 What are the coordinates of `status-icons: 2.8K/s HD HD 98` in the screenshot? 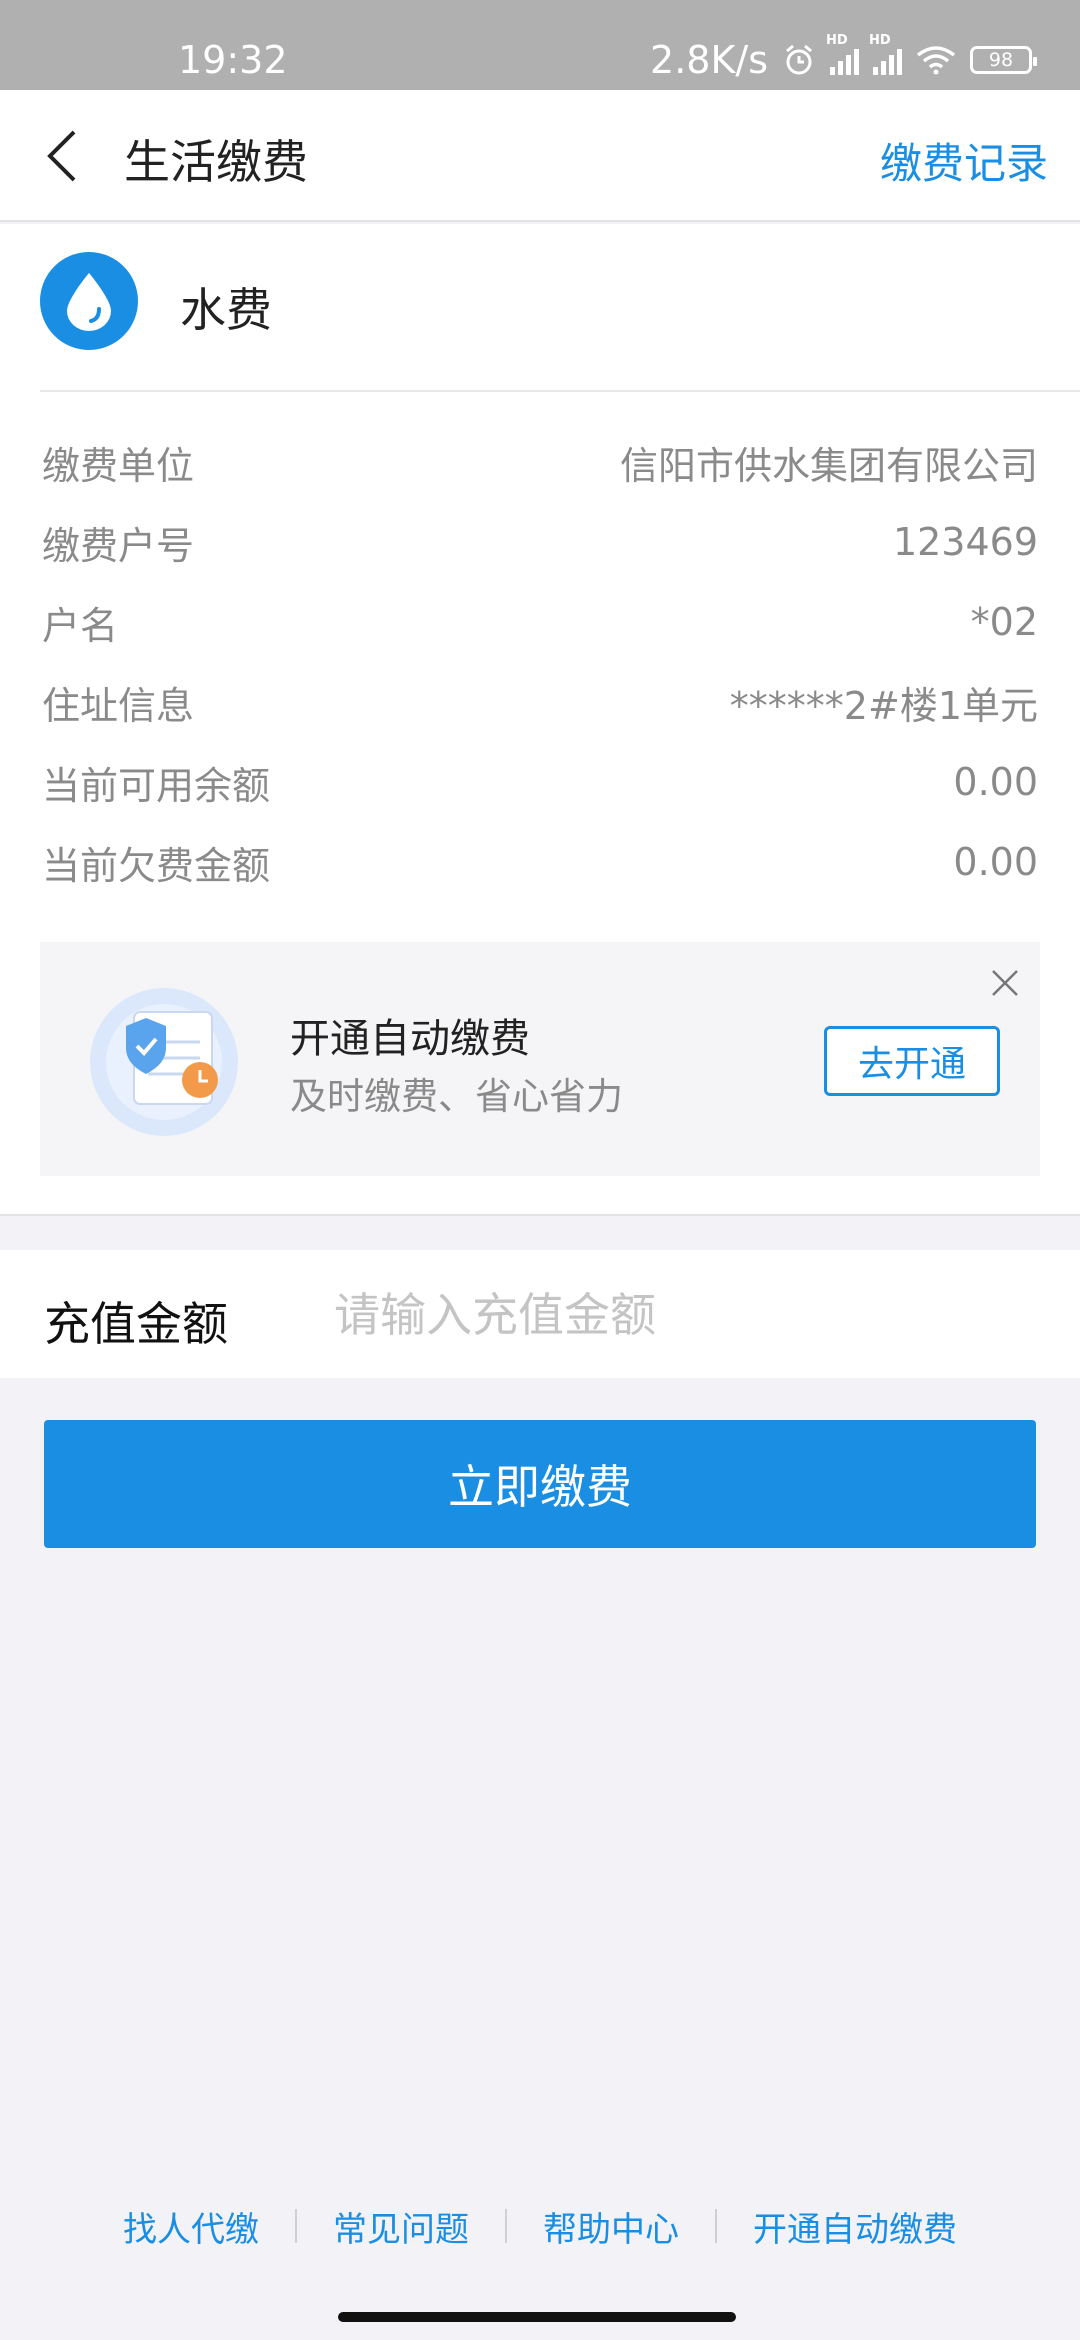 It's located at (843, 57).